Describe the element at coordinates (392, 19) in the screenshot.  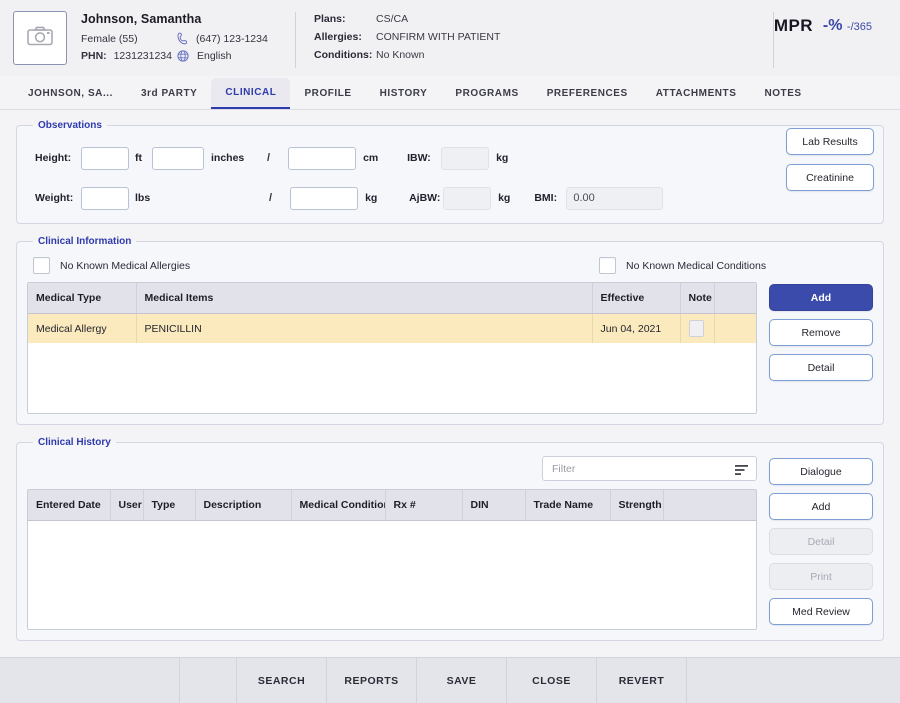
I see `plans-value: CS/CA` at that location.